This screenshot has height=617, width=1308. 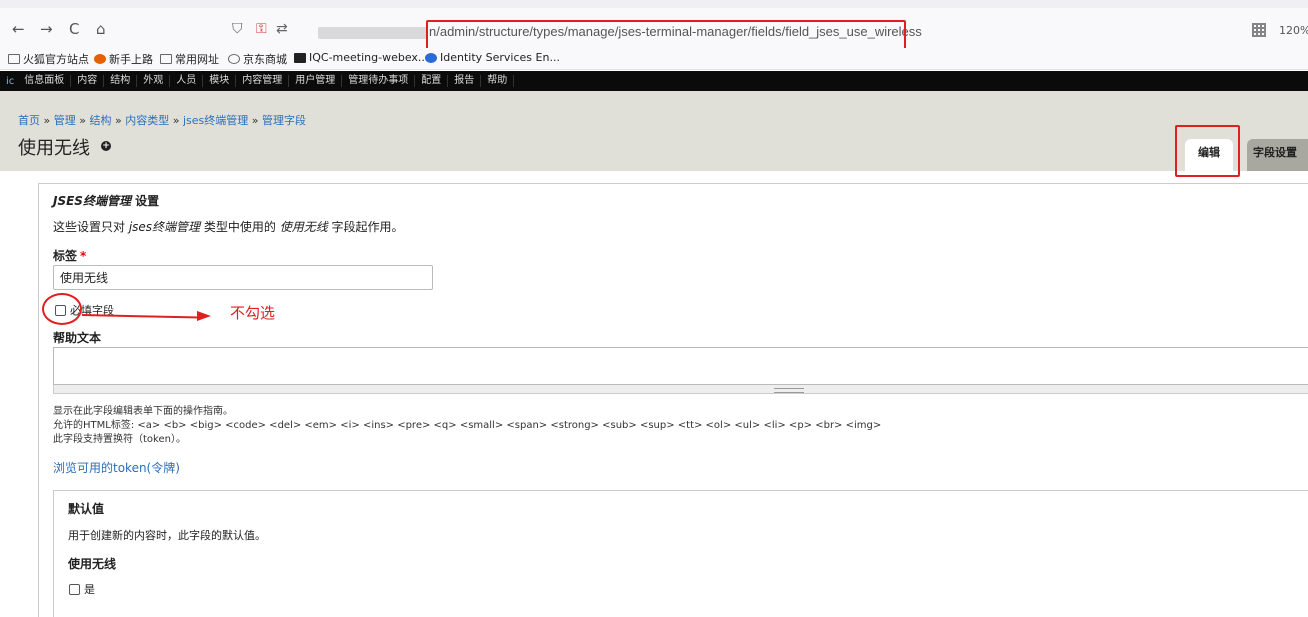 What do you see at coordinates (83, 256) in the screenshot?
I see `required-mark: *` at bounding box center [83, 256].